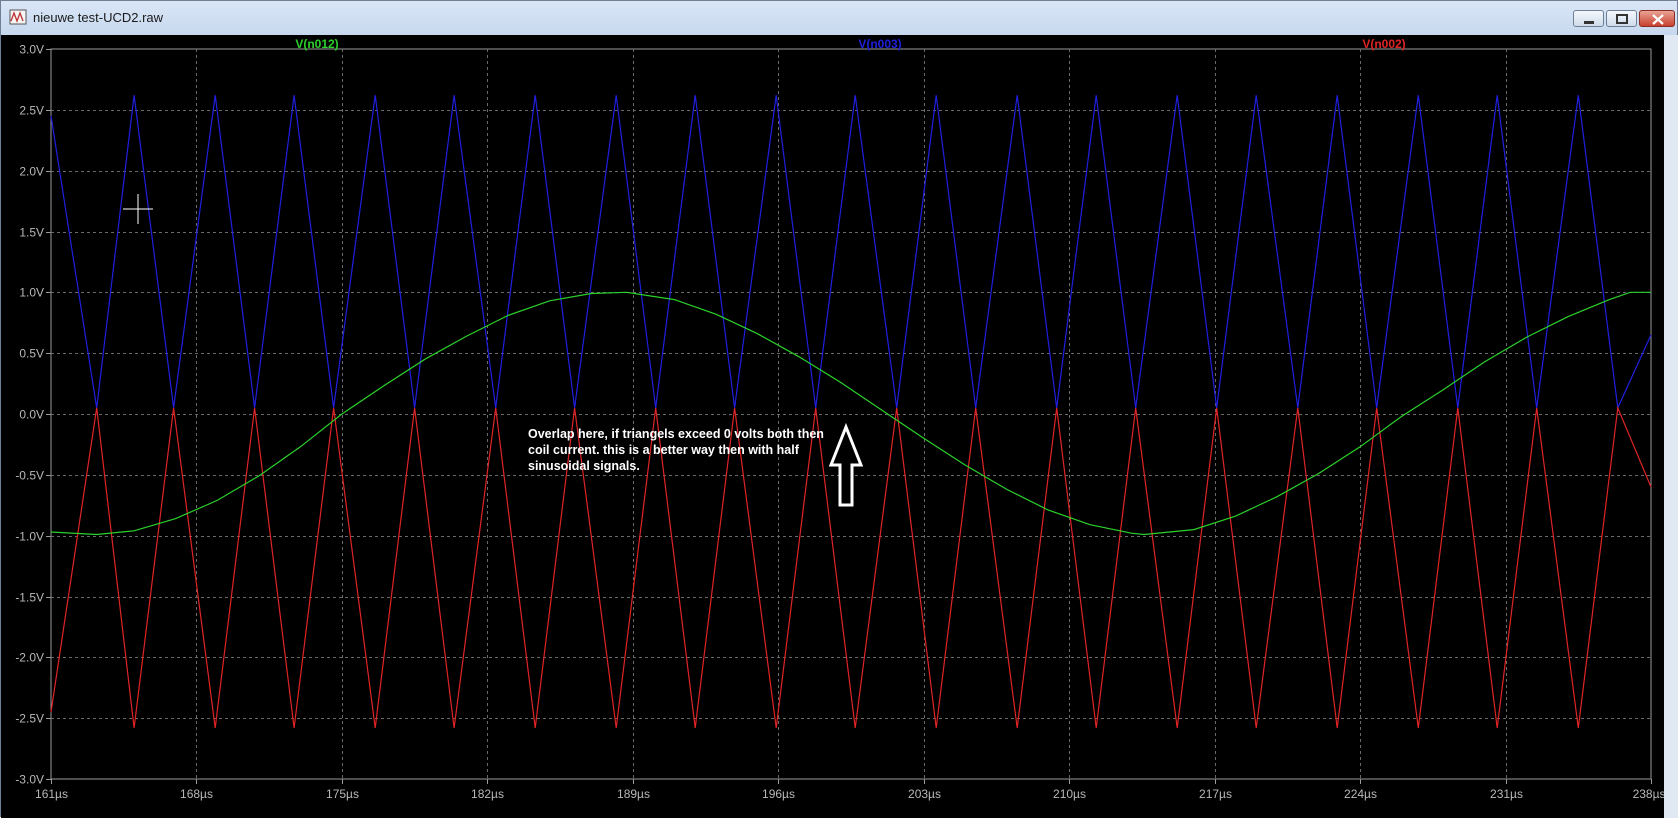 The image size is (1678, 823). What do you see at coordinates (31, 172) in the screenshot?
I see `y-tick-label: 2.0V` at bounding box center [31, 172].